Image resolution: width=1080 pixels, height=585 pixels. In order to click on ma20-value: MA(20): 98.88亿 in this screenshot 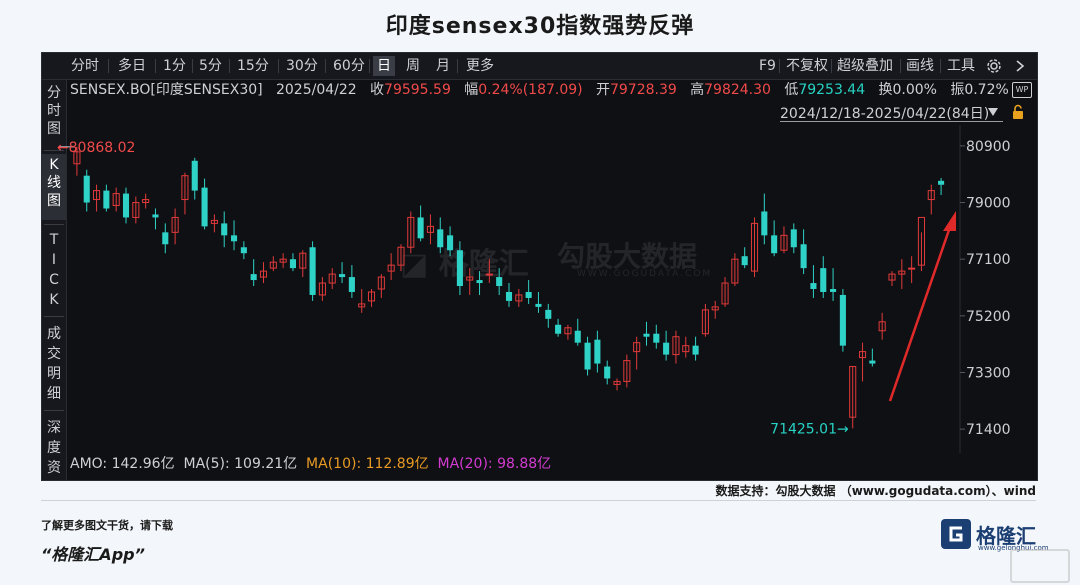, I will do `click(494, 464)`.